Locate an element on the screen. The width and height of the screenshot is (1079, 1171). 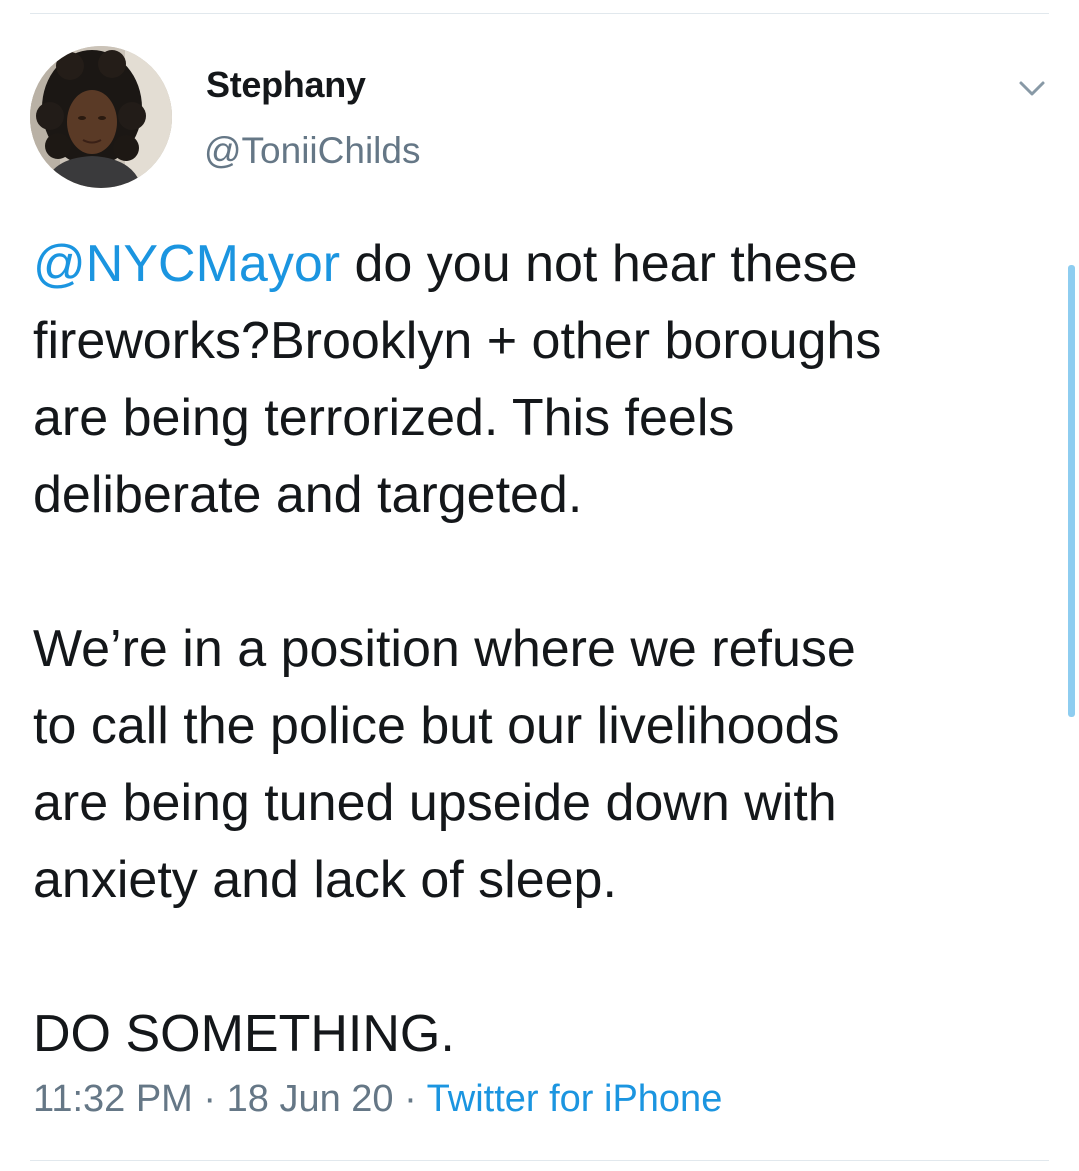
avatar-photo is located at coordinates (101, 117).